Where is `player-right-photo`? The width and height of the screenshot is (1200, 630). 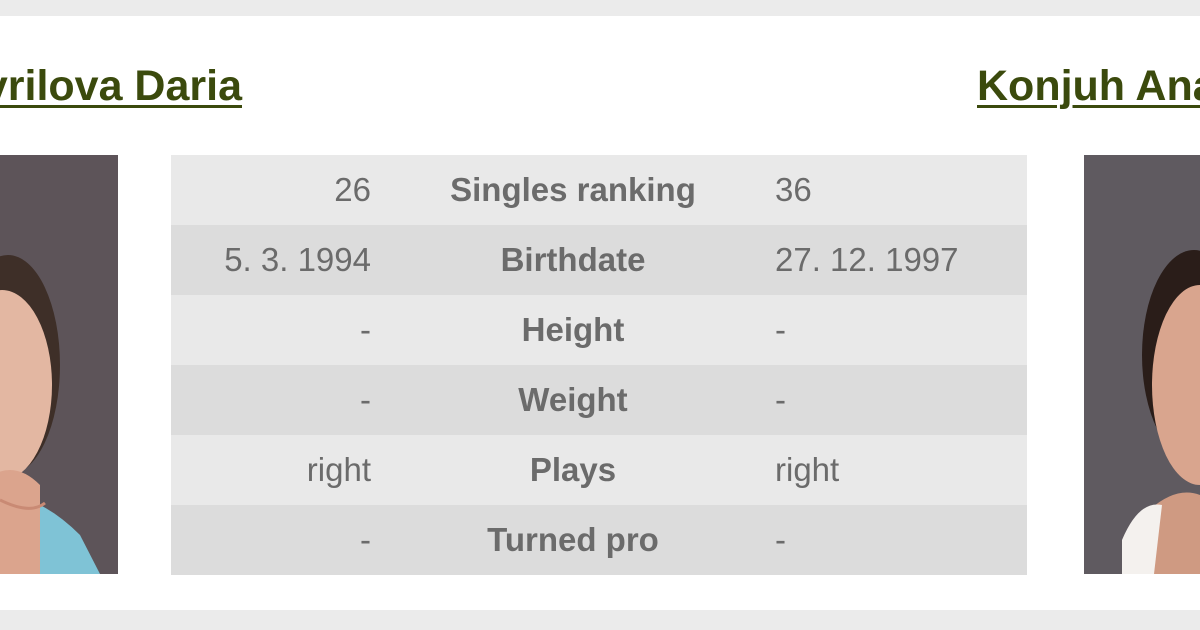
player-right-photo is located at coordinates (1142, 364).